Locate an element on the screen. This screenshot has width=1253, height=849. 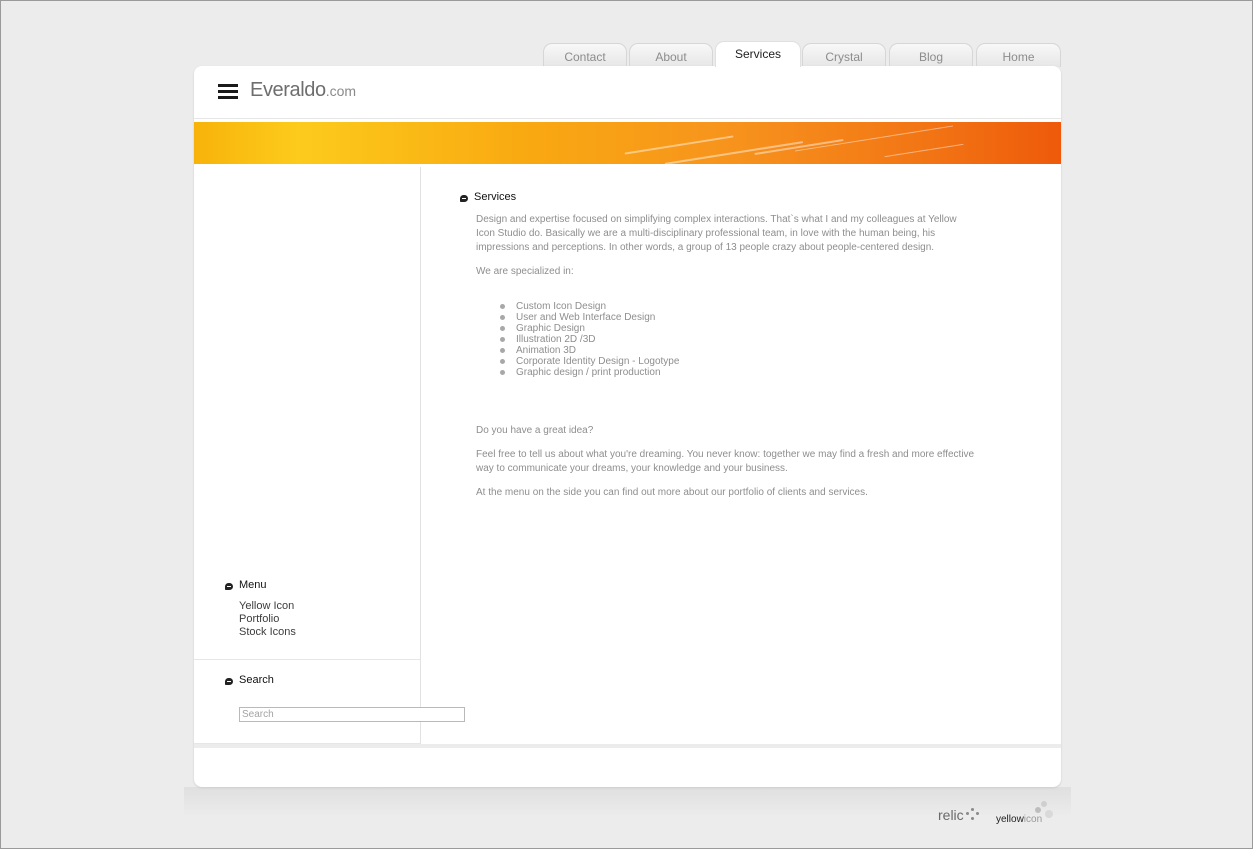
tab-blog: Blog is located at coordinates (931, 55).